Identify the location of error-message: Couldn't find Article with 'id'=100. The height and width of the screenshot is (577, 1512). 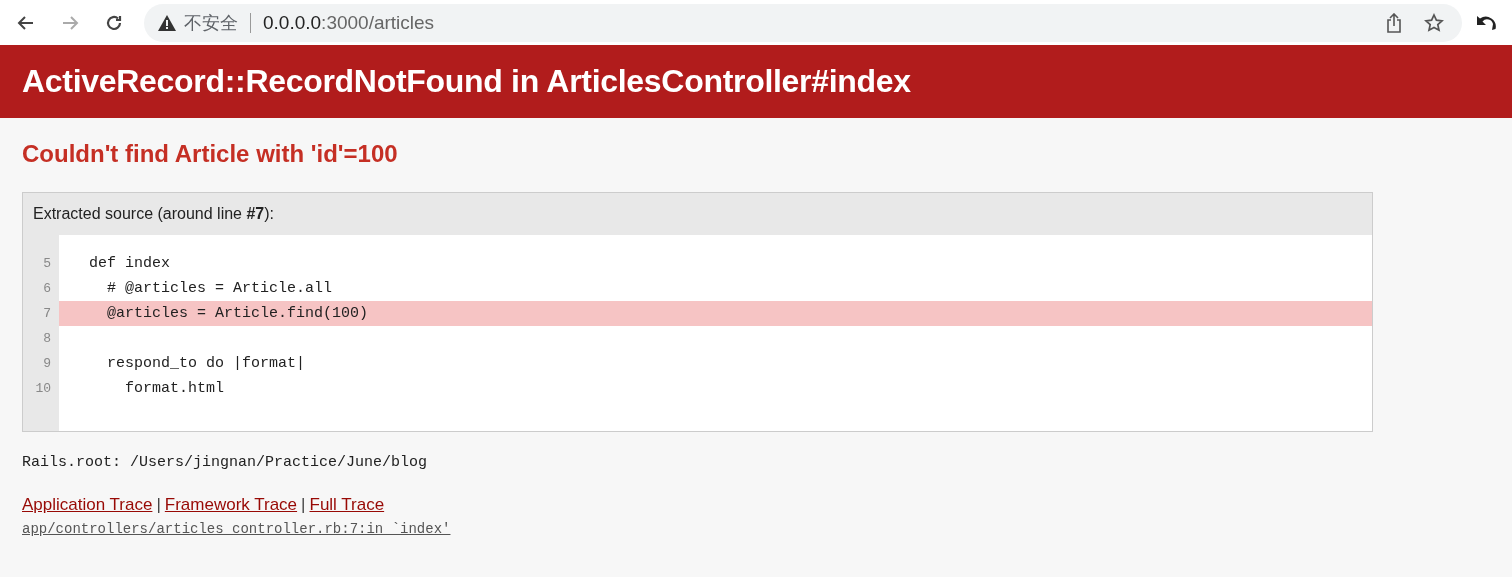
(210, 154).